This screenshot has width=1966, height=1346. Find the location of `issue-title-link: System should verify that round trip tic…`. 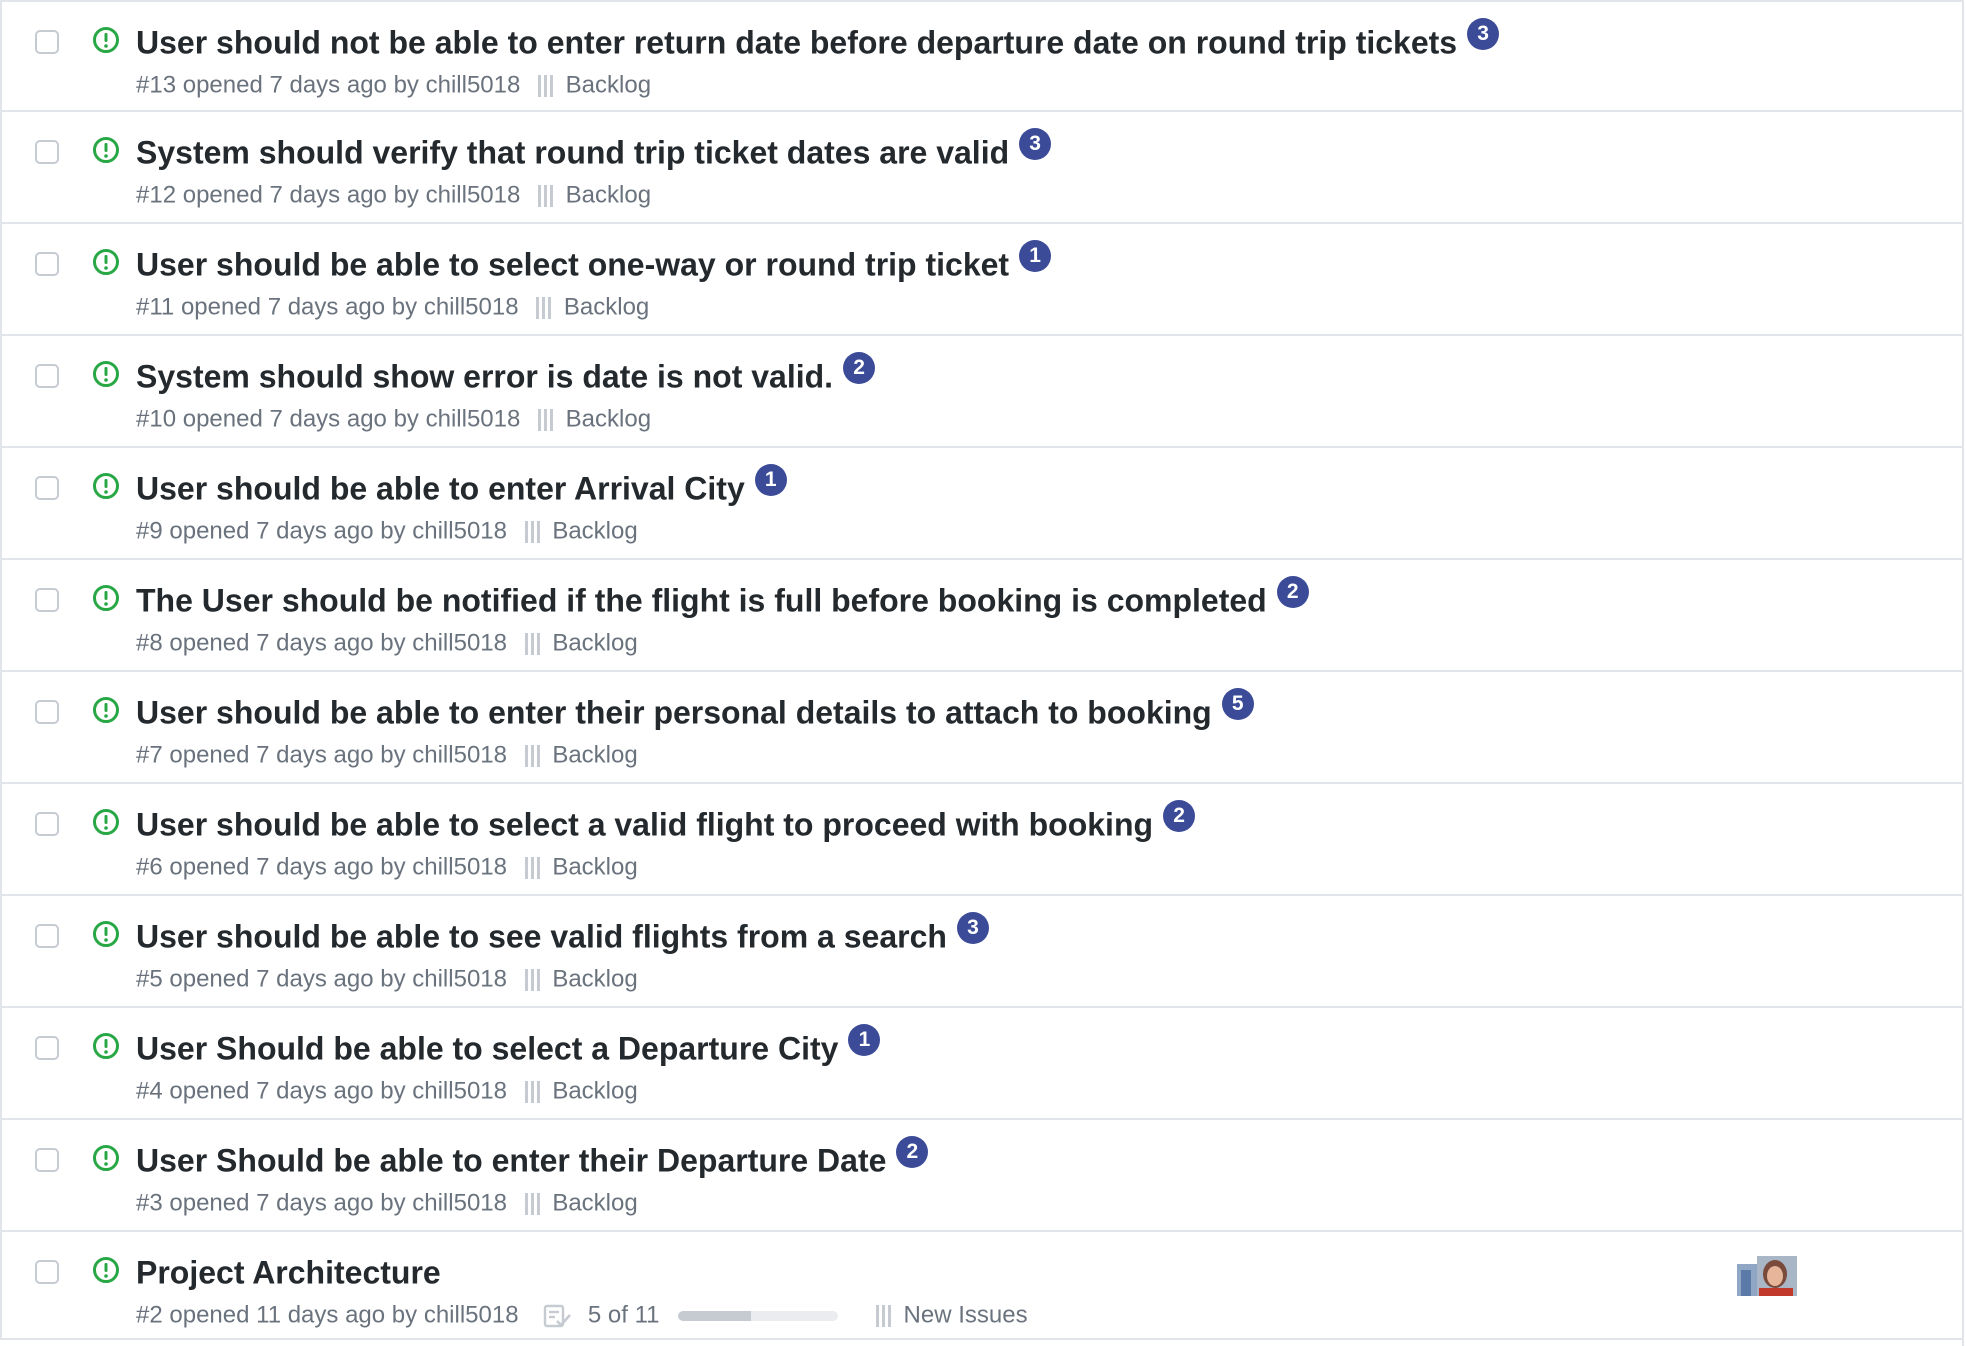

issue-title-link: System should verify that round trip tic… is located at coordinates (594, 150).